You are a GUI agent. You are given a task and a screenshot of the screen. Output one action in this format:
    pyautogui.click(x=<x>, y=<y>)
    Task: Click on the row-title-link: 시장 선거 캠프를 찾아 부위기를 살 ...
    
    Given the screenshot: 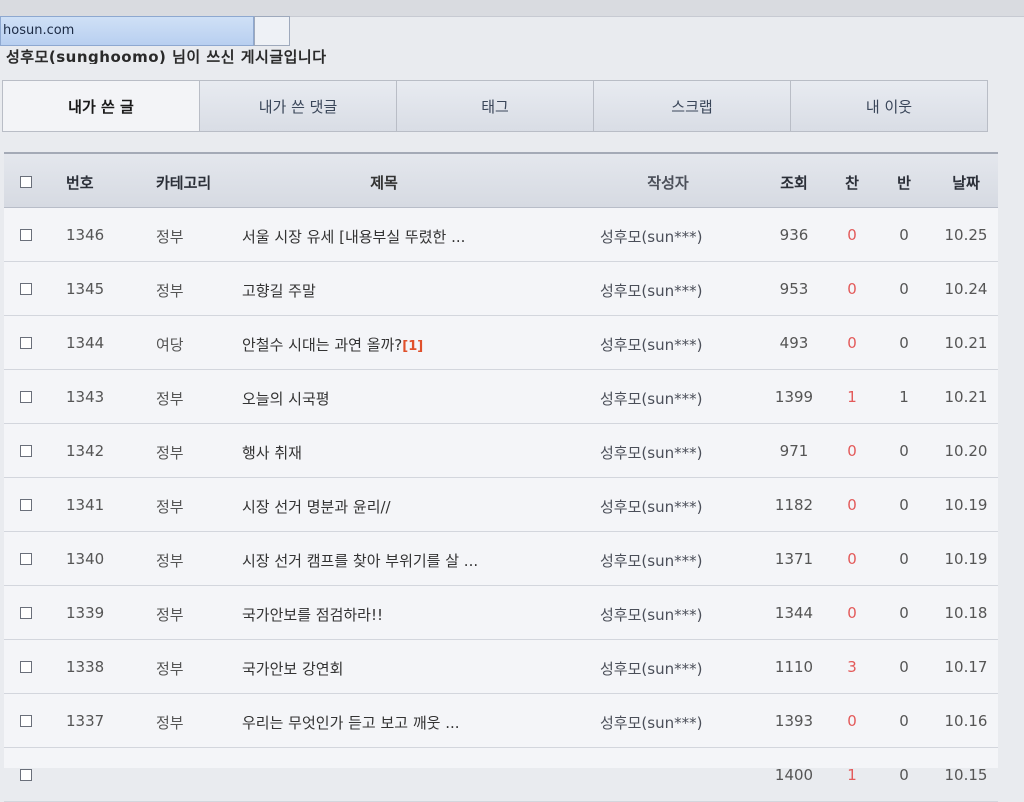 What is the action you would take?
    pyautogui.click(x=412, y=560)
    